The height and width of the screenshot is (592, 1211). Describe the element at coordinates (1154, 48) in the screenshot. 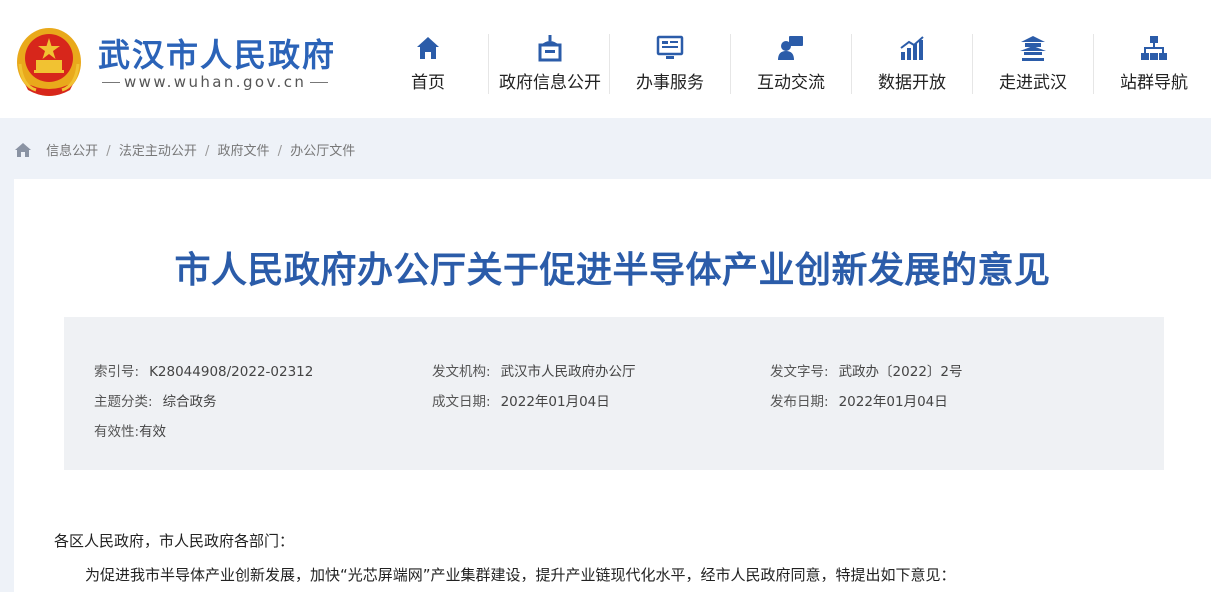

I see `sitemap-icon` at that location.